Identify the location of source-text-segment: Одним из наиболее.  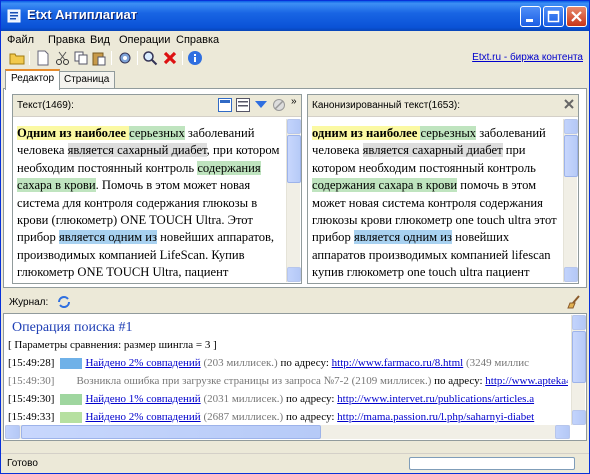
(73, 133).